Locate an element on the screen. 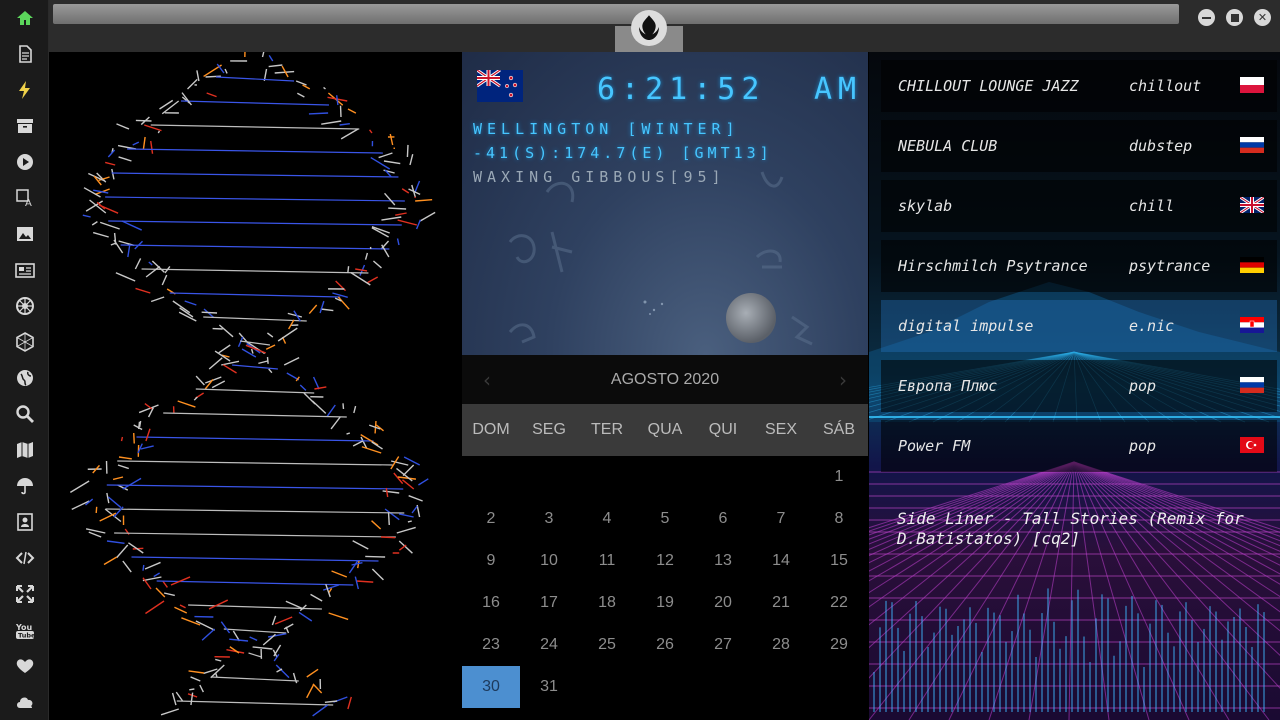 This screenshot has height=720, width=1280. cloud-icon is located at coordinates (25, 702).